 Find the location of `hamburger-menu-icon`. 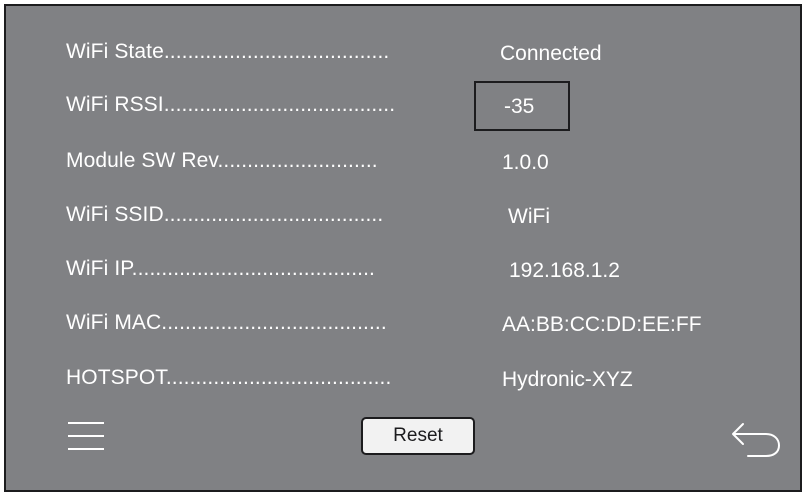

hamburger-menu-icon is located at coordinates (86, 437).